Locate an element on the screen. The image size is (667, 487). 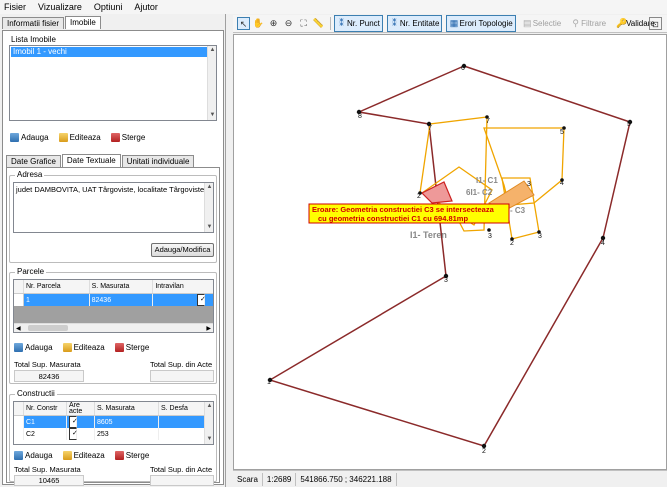
vertex-label: 2 is located at coordinates (484, 451).